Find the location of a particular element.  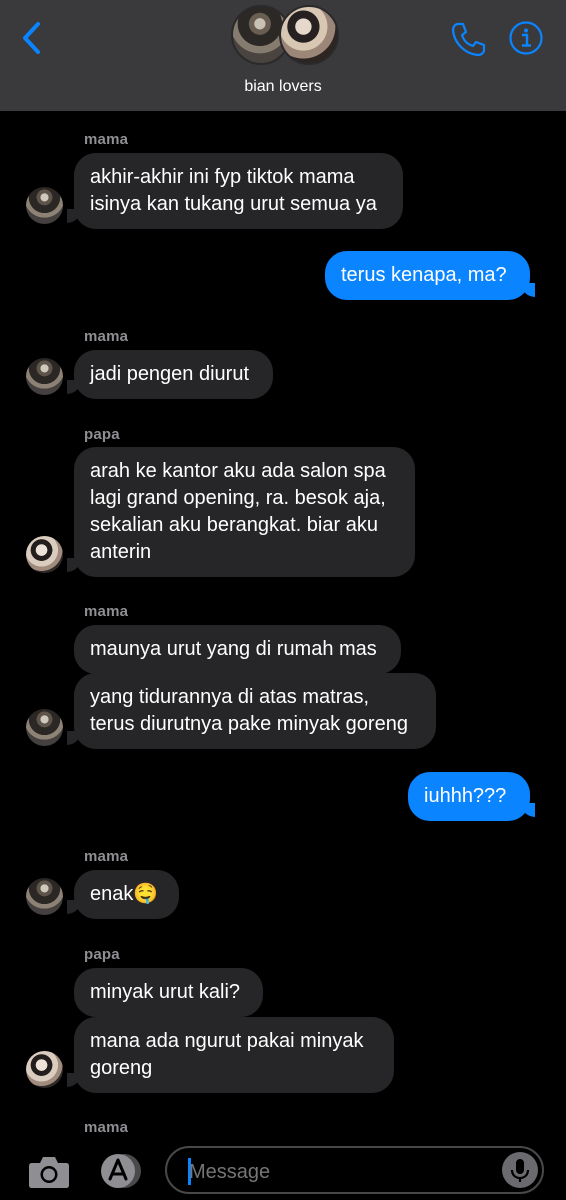

message-bubble: mana ada ngurut pakai minyak goreng is located at coordinates (234, 1055).